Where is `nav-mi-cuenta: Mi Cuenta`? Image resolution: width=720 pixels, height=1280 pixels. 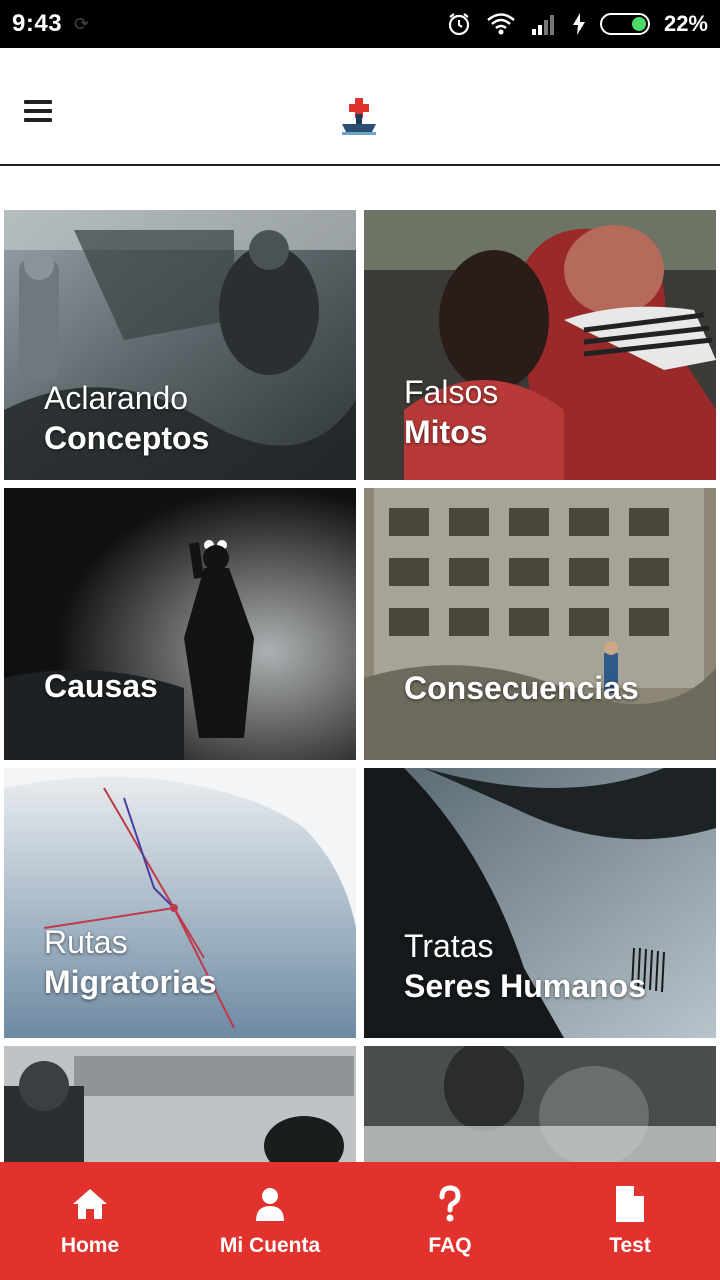
nav-mi-cuenta: Mi Cuenta is located at coordinates (270, 1221).